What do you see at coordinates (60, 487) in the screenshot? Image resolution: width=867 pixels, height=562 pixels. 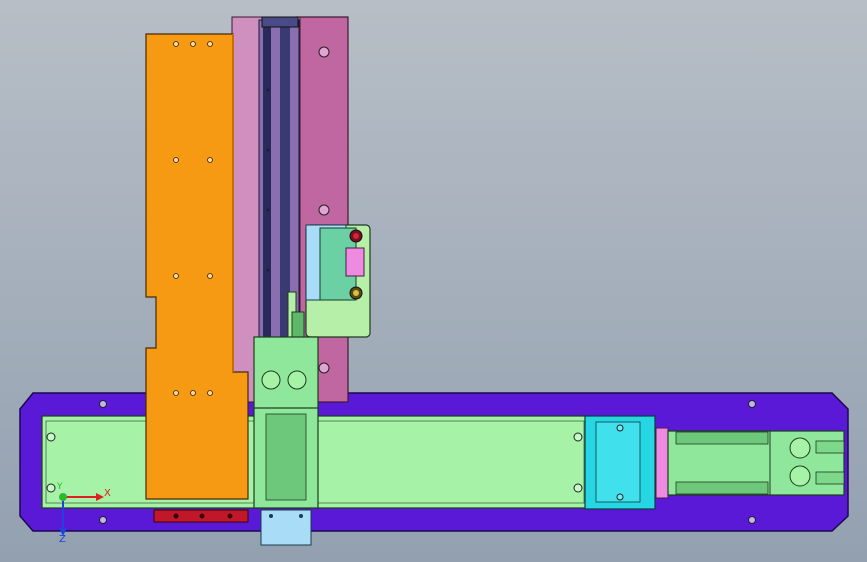 I see `y-axis-label: Y` at bounding box center [60, 487].